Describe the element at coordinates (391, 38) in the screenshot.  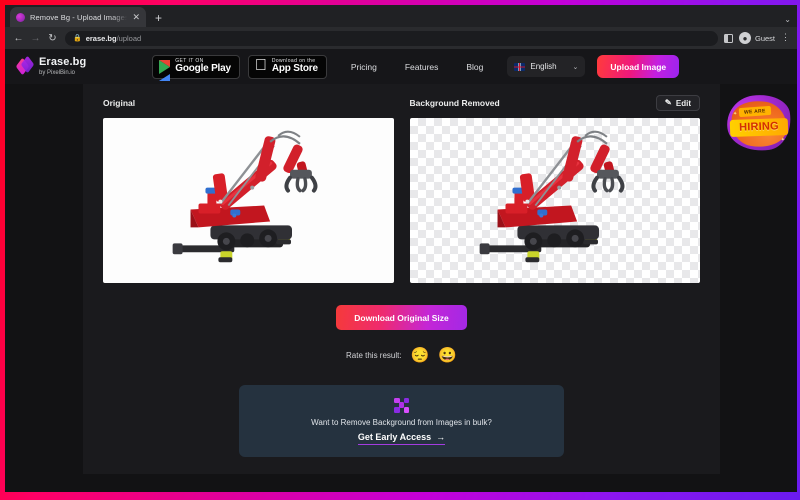
I see `address-bar: 🔒 erase.bg/upload` at that location.